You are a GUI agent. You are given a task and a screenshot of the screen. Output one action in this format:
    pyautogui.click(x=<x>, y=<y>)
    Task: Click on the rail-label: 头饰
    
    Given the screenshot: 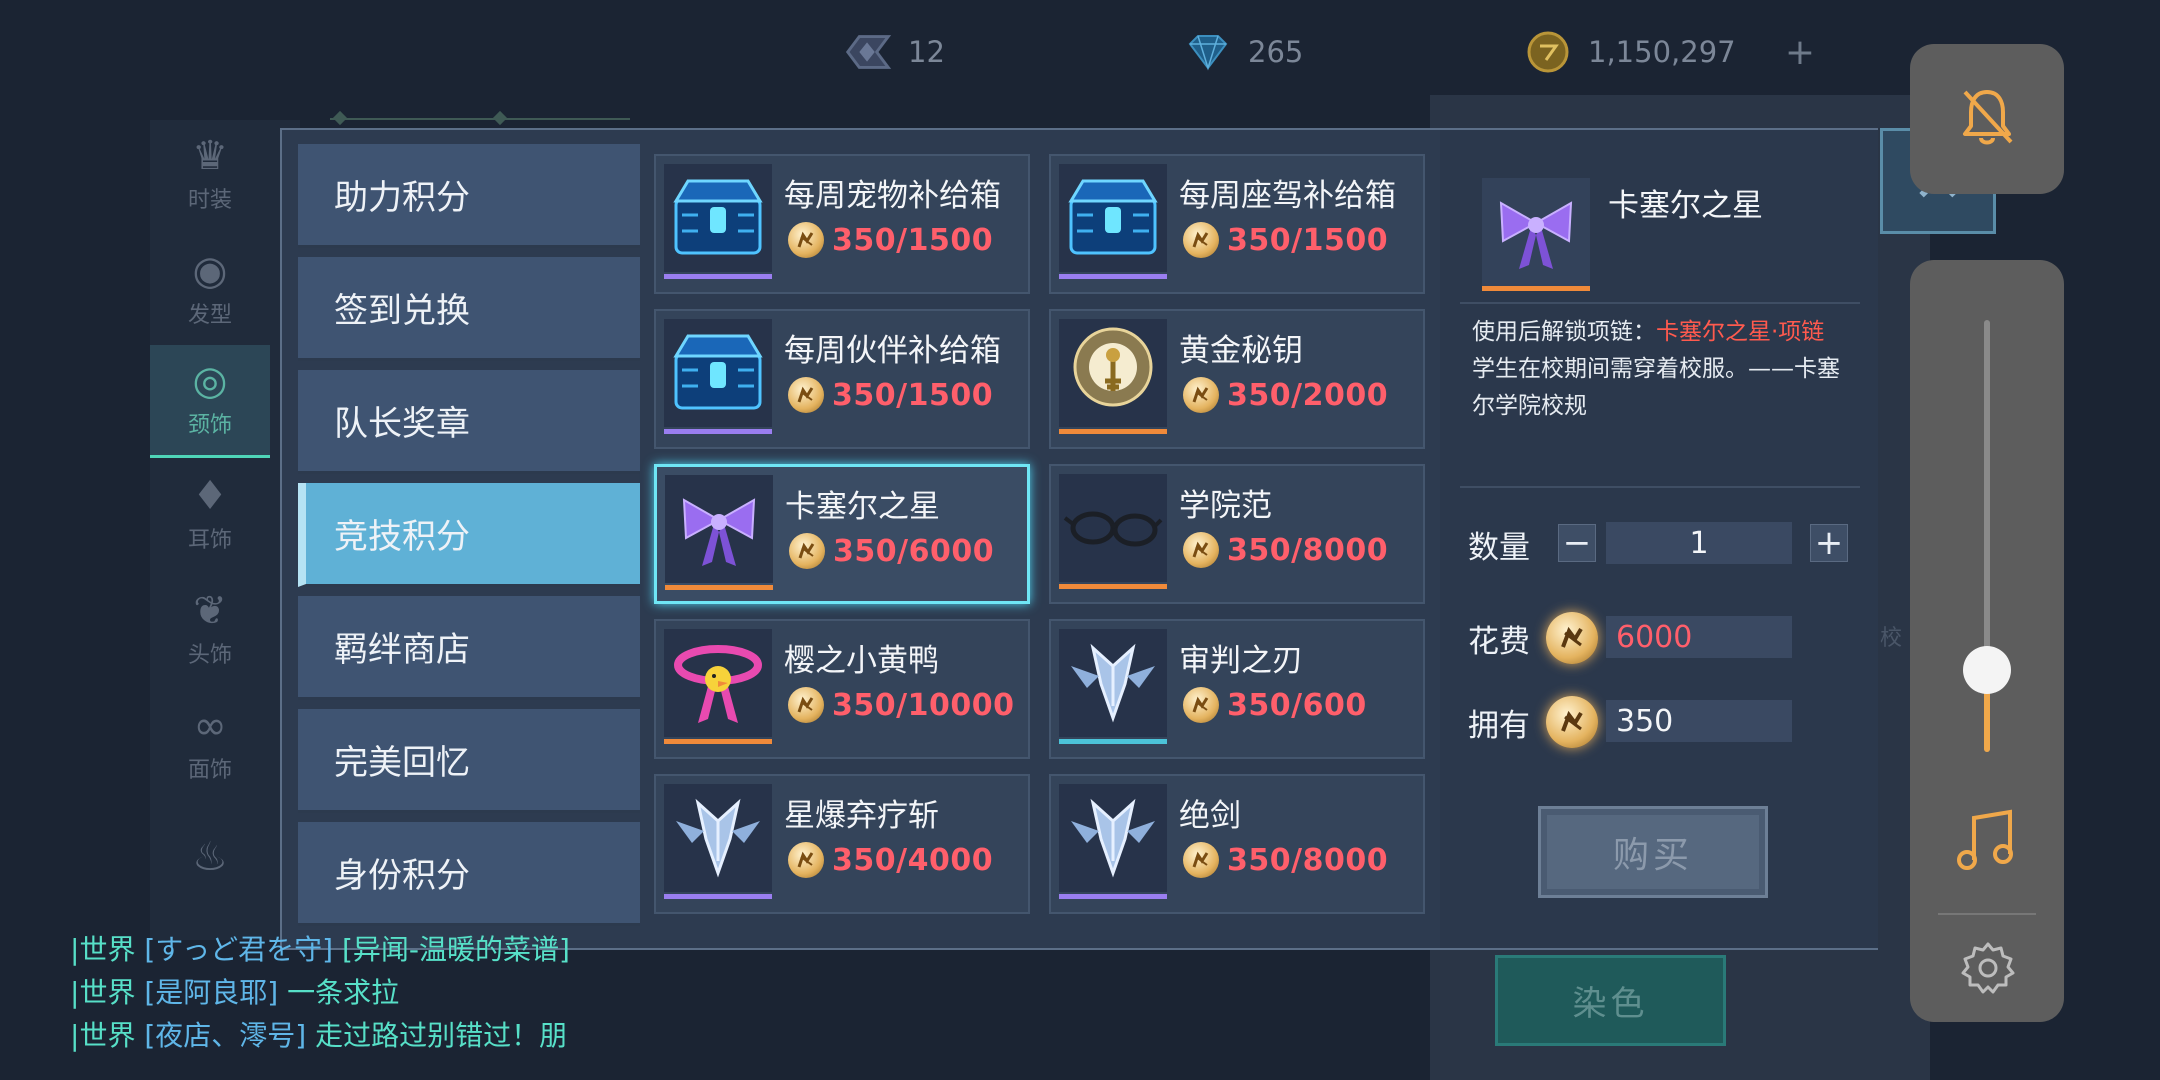 What is the action you would take?
    pyautogui.click(x=209, y=655)
    